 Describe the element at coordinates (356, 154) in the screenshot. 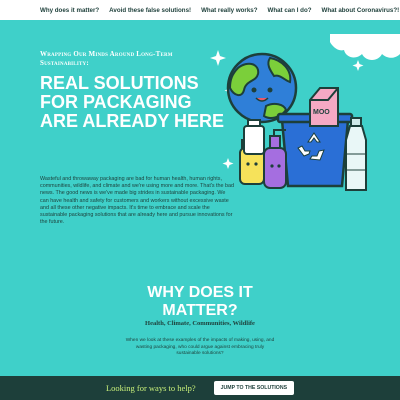

I see `water-bottle-icon` at that location.